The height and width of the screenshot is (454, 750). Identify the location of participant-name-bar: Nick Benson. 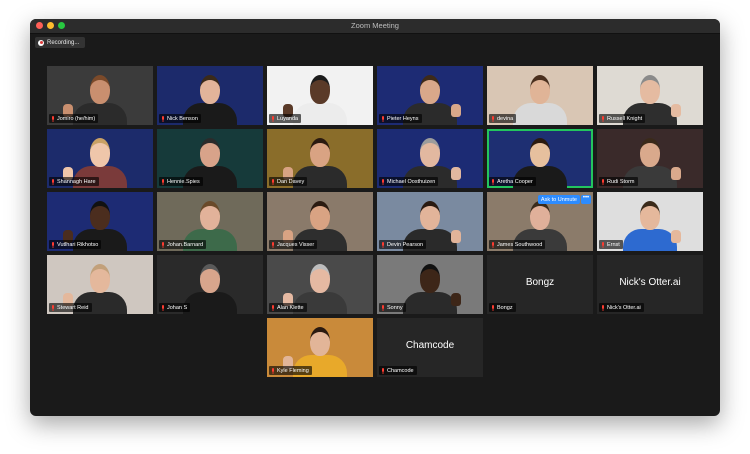
(180, 118).